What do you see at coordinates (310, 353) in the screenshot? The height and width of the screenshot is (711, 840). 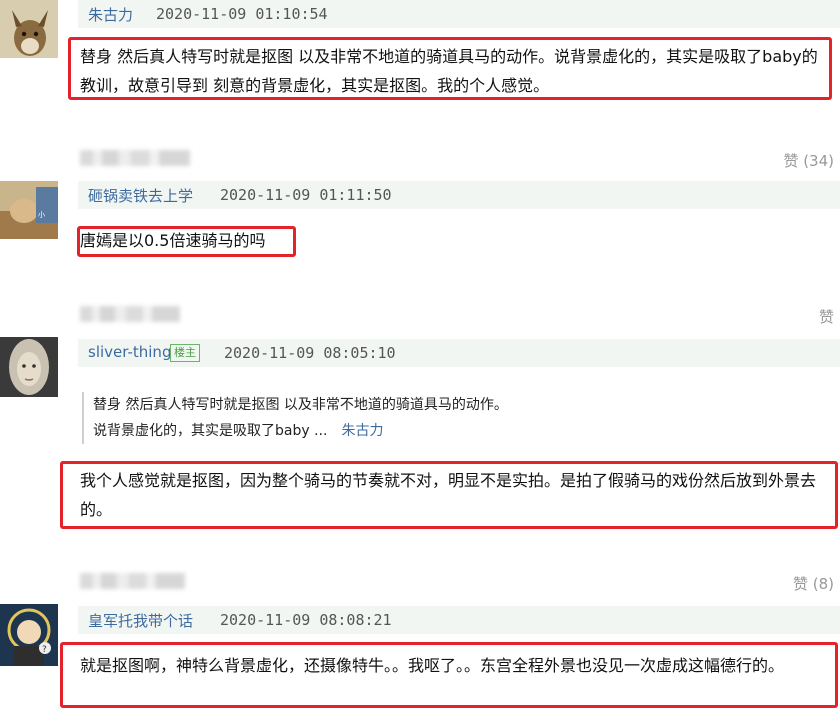 I see `comment-timestamp: 2020-11-09 08:05:10` at bounding box center [310, 353].